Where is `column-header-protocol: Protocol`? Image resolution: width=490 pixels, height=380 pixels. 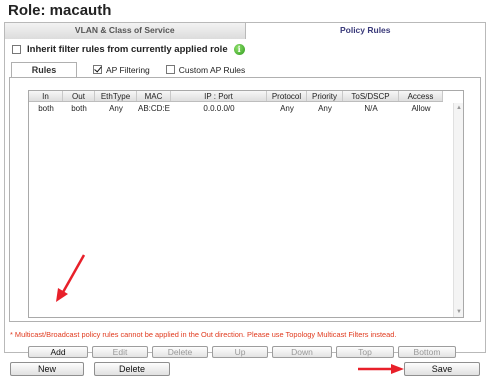
column-header-protocol: Protocol is located at coordinates (287, 96).